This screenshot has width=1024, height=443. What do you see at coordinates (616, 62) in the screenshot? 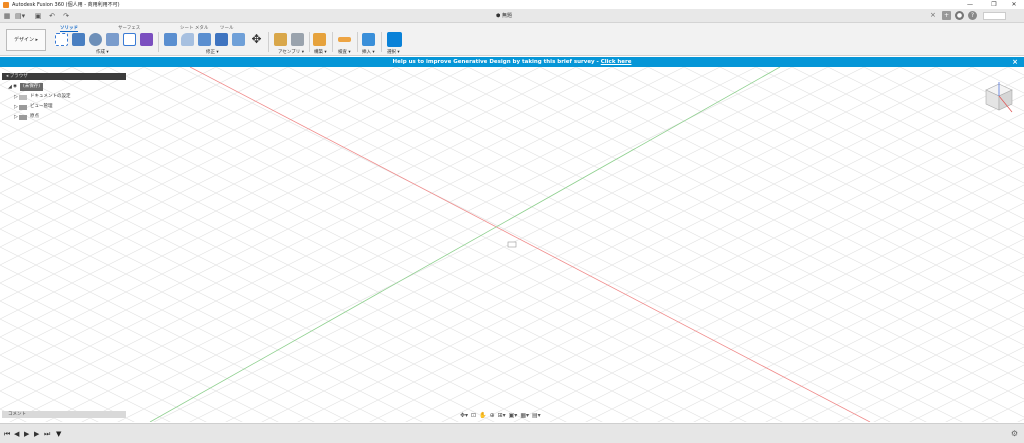
I see `banner-link: Click here` at bounding box center [616, 62].